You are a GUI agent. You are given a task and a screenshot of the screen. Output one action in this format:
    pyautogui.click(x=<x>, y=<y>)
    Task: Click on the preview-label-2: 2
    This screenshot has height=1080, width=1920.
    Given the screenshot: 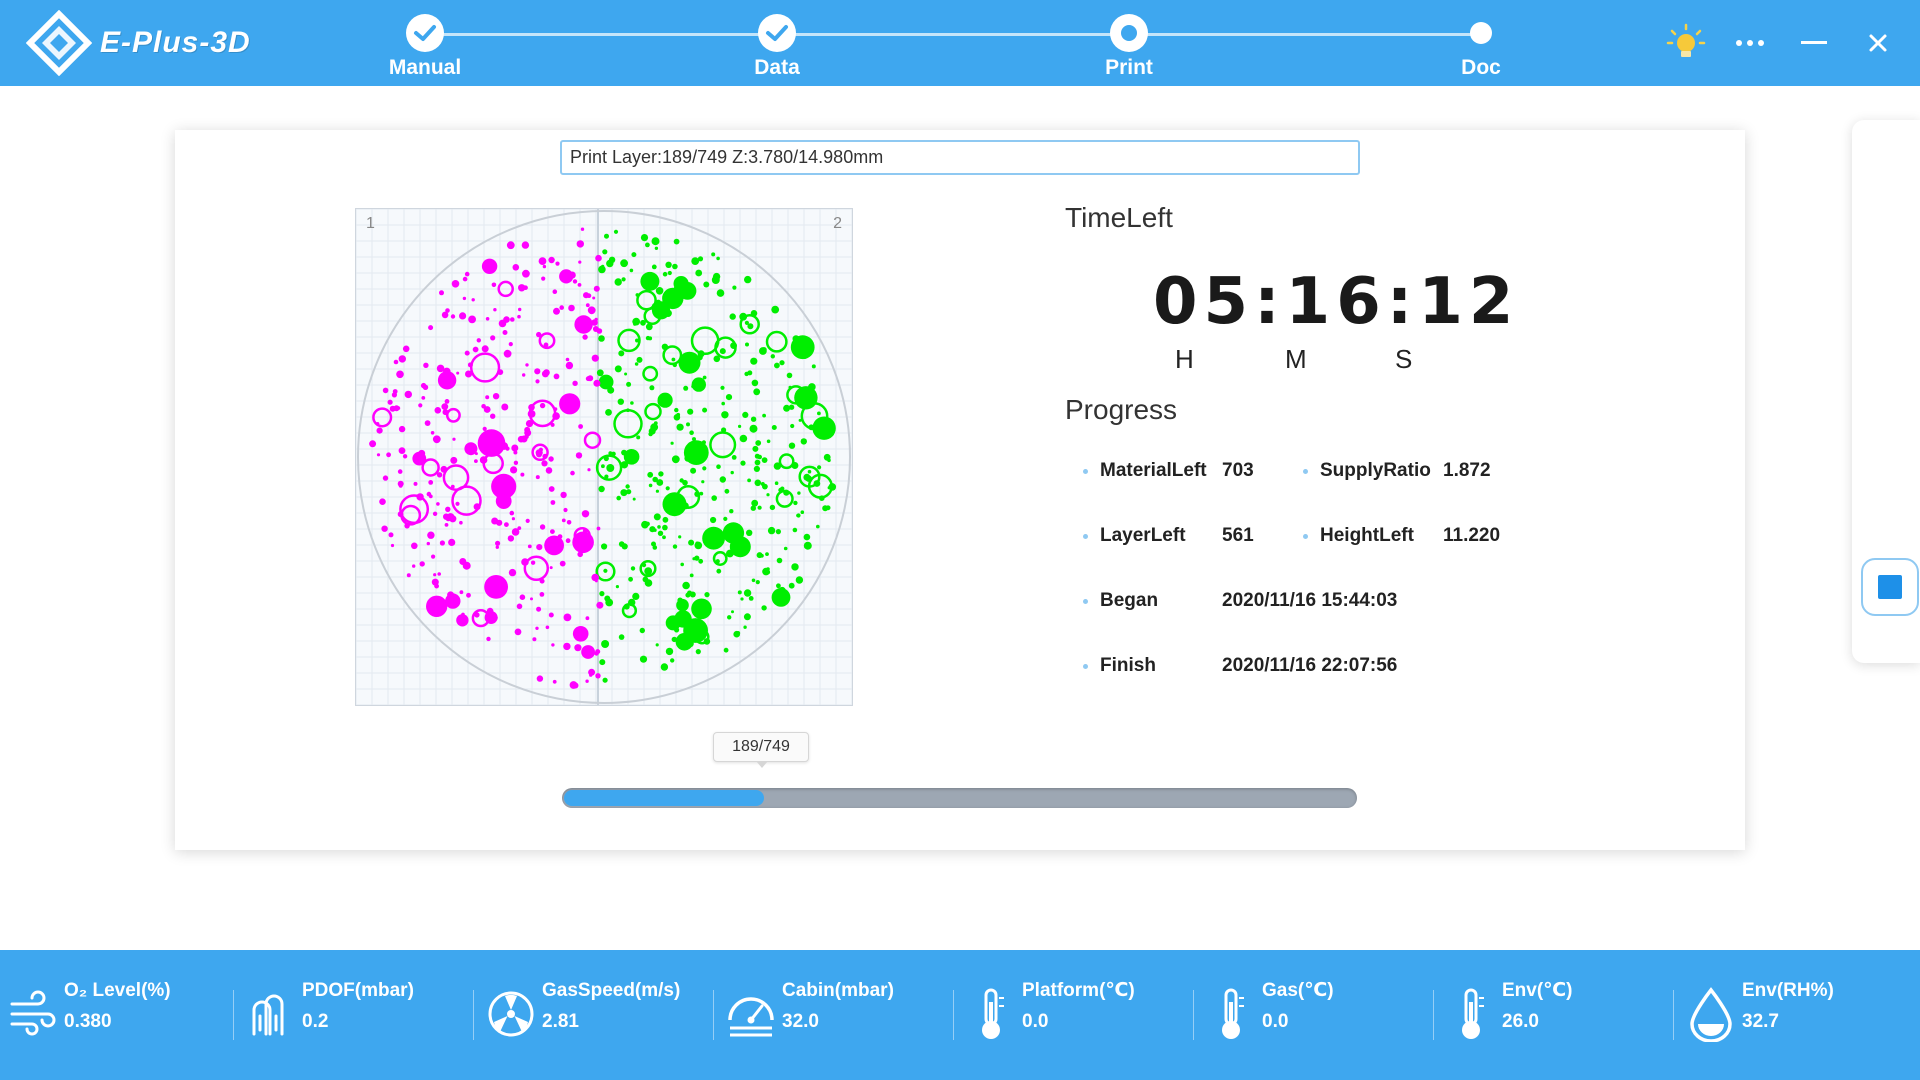 What is the action you would take?
    pyautogui.click(x=837, y=223)
    